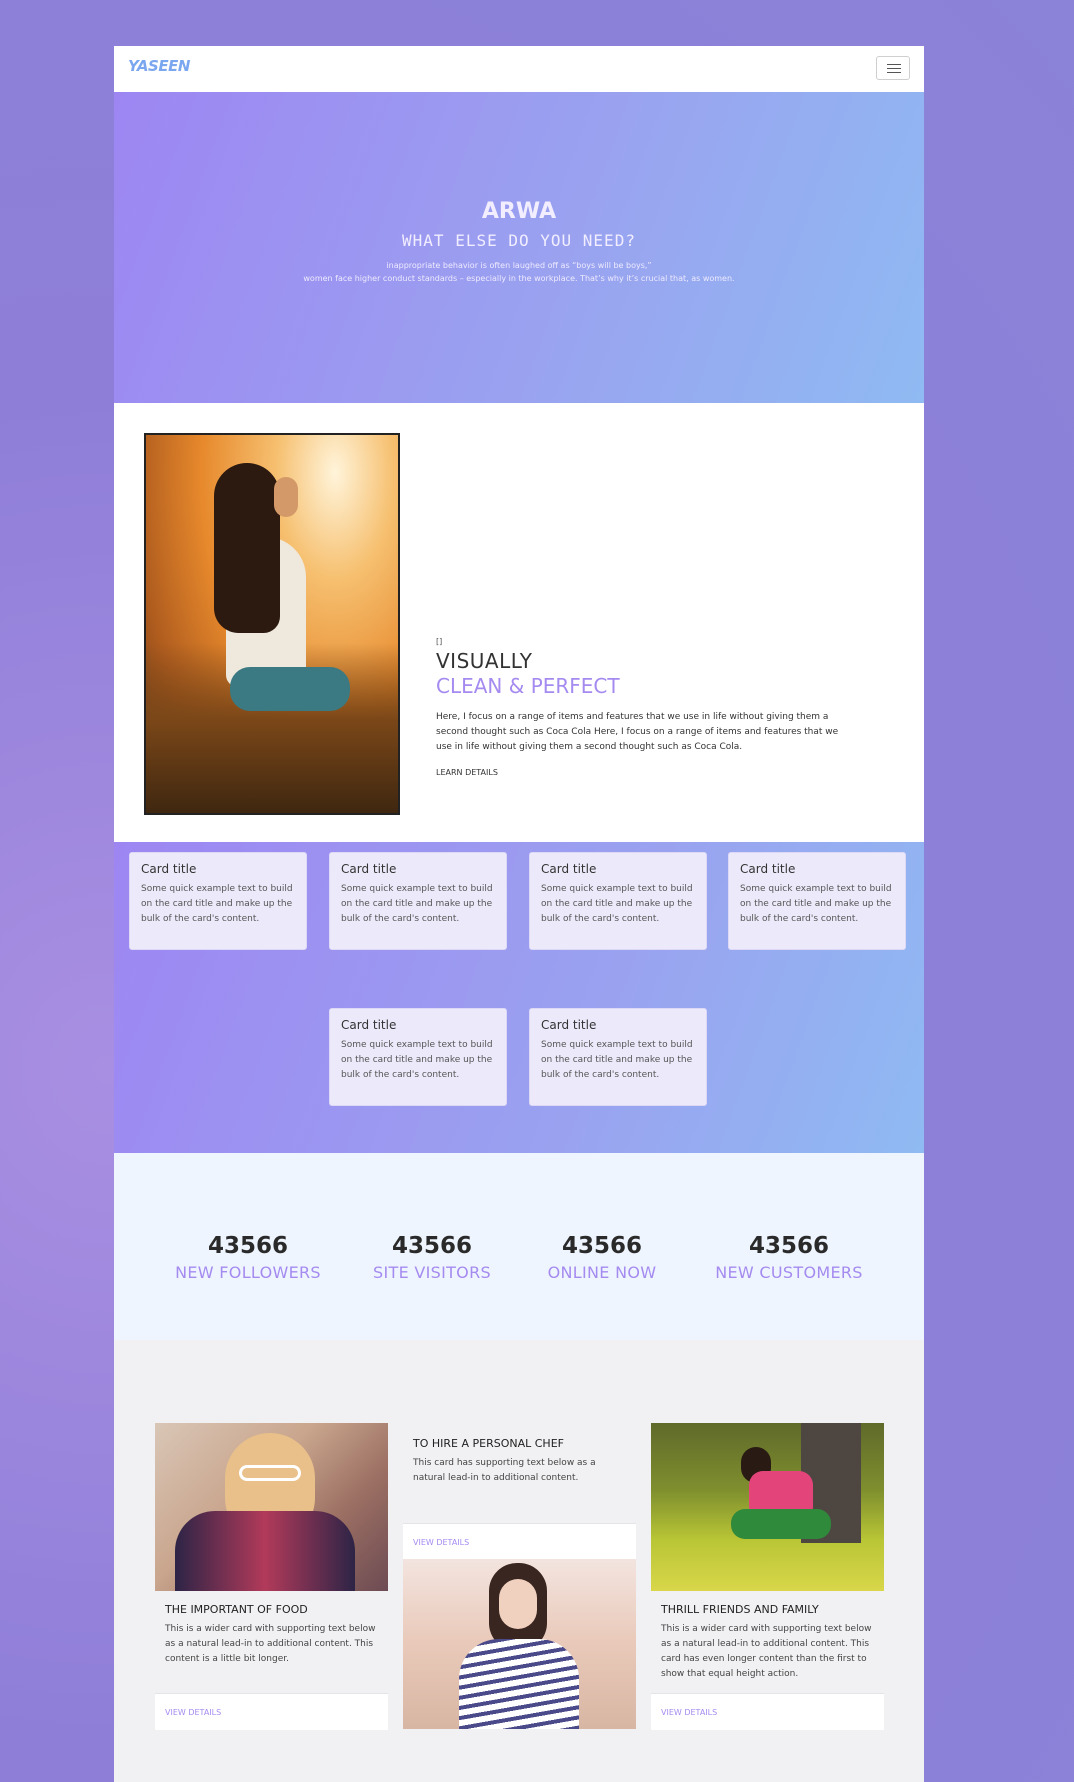 This screenshot has height=1782, width=1074. Describe the element at coordinates (271, 1507) in the screenshot. I see `woman-sunglasses-photo` at that location.